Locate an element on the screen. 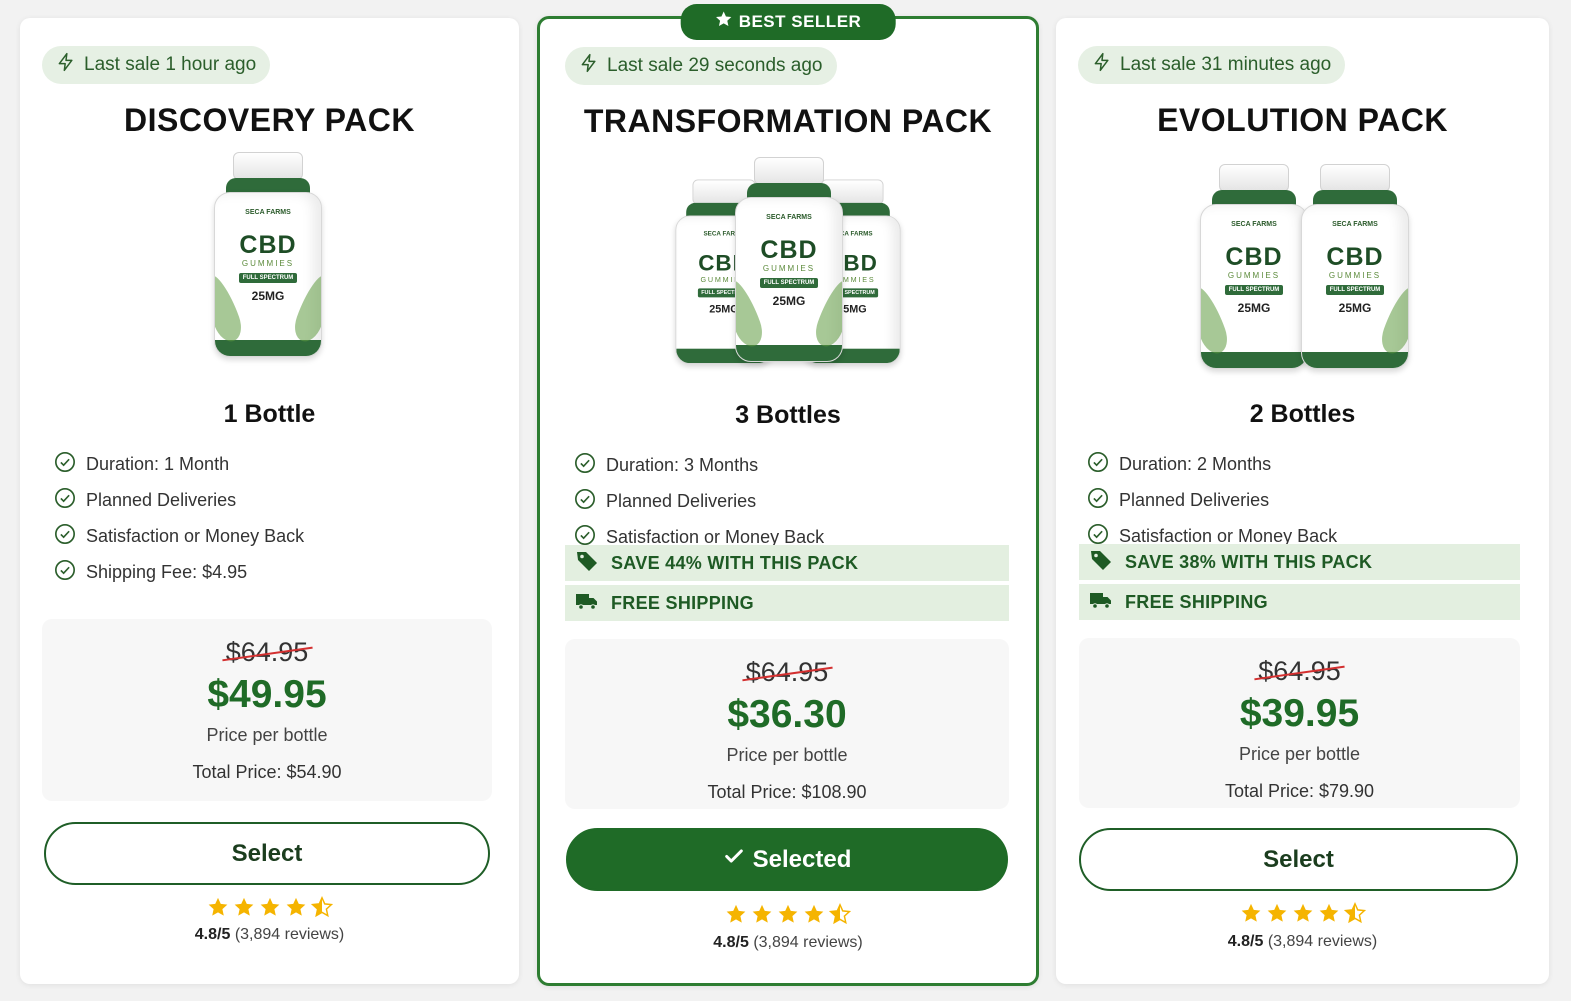 This screenshot has height=1001, width=1571. bottle-name: CBD is located at coordinates (268, 245).